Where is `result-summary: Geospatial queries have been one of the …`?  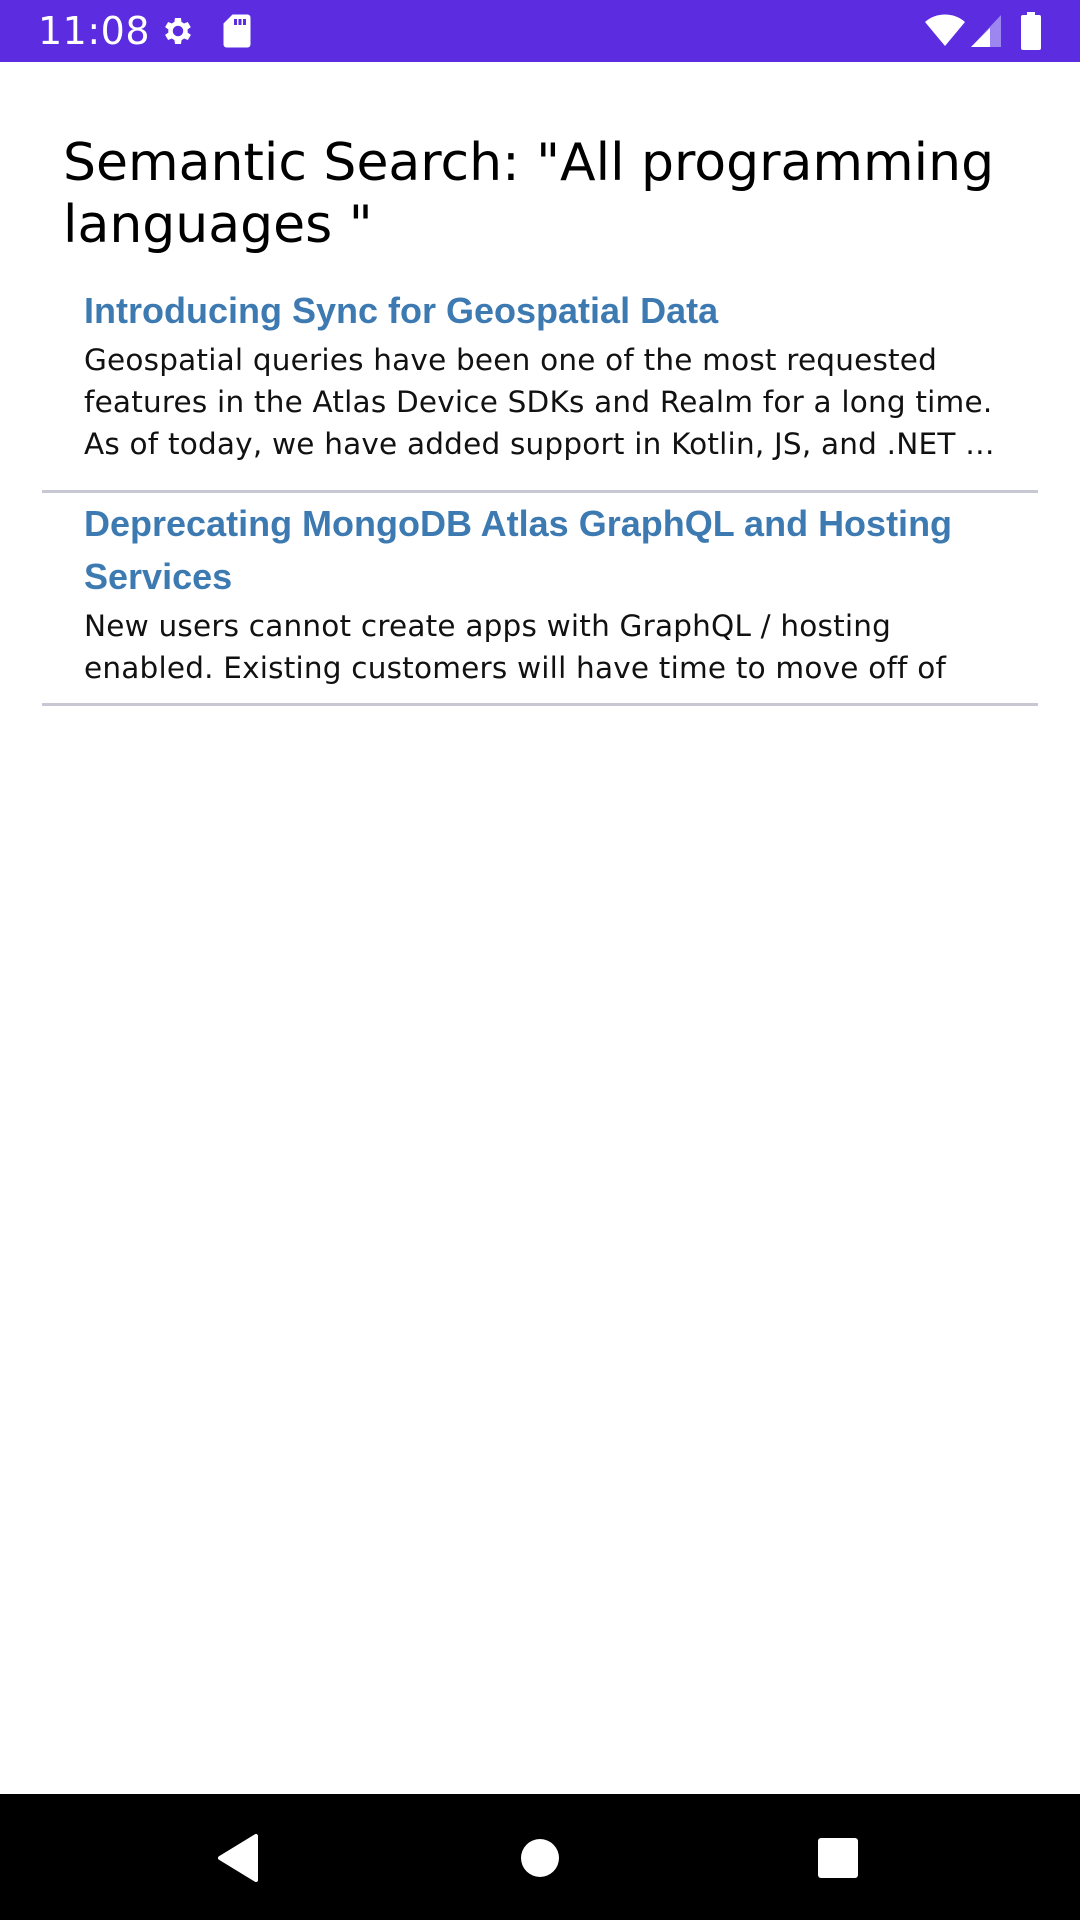
result-summary: Geospatial queries have been one of the … is located at coordinates (539, 402).